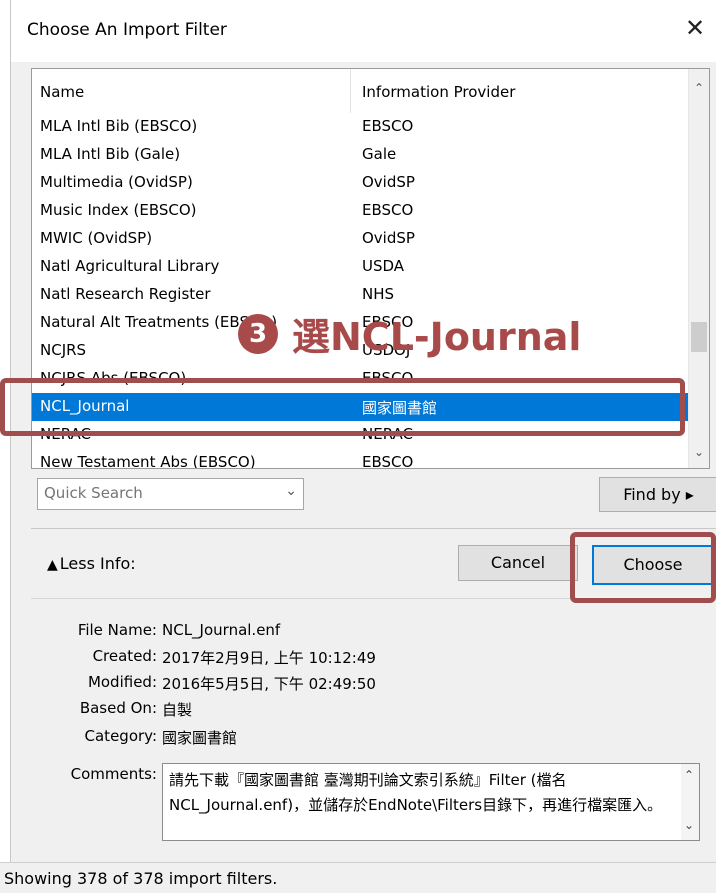 This screenshot has height=893, width=716. What do you see at coordinates (690, 802) in the screenshot?
I see `comments-scrollbar: ⌃ ⌄` at bounding box center [690, 802].